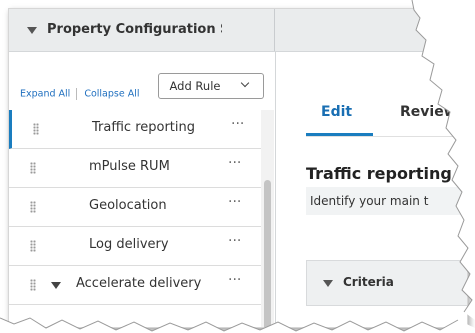  I want to click on criteria-label: Criteria, so click(368, 282).